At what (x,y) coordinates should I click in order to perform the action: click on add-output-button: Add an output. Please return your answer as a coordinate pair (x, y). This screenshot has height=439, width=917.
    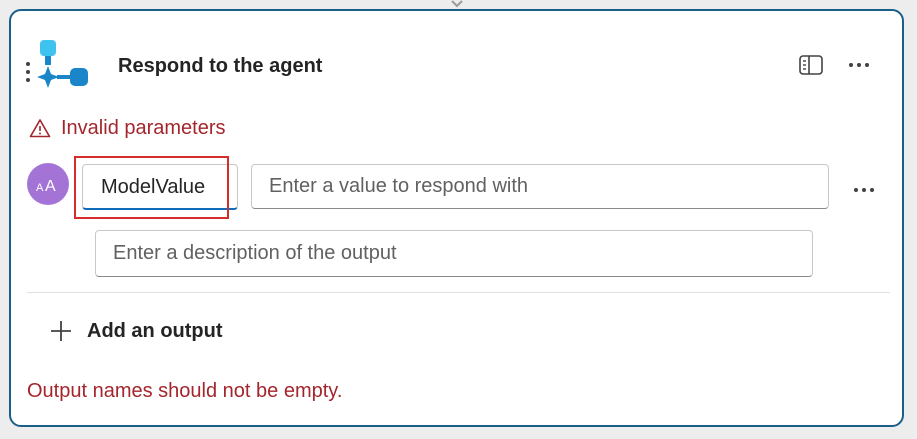
    Looking at the image, I should click on (136, 331).